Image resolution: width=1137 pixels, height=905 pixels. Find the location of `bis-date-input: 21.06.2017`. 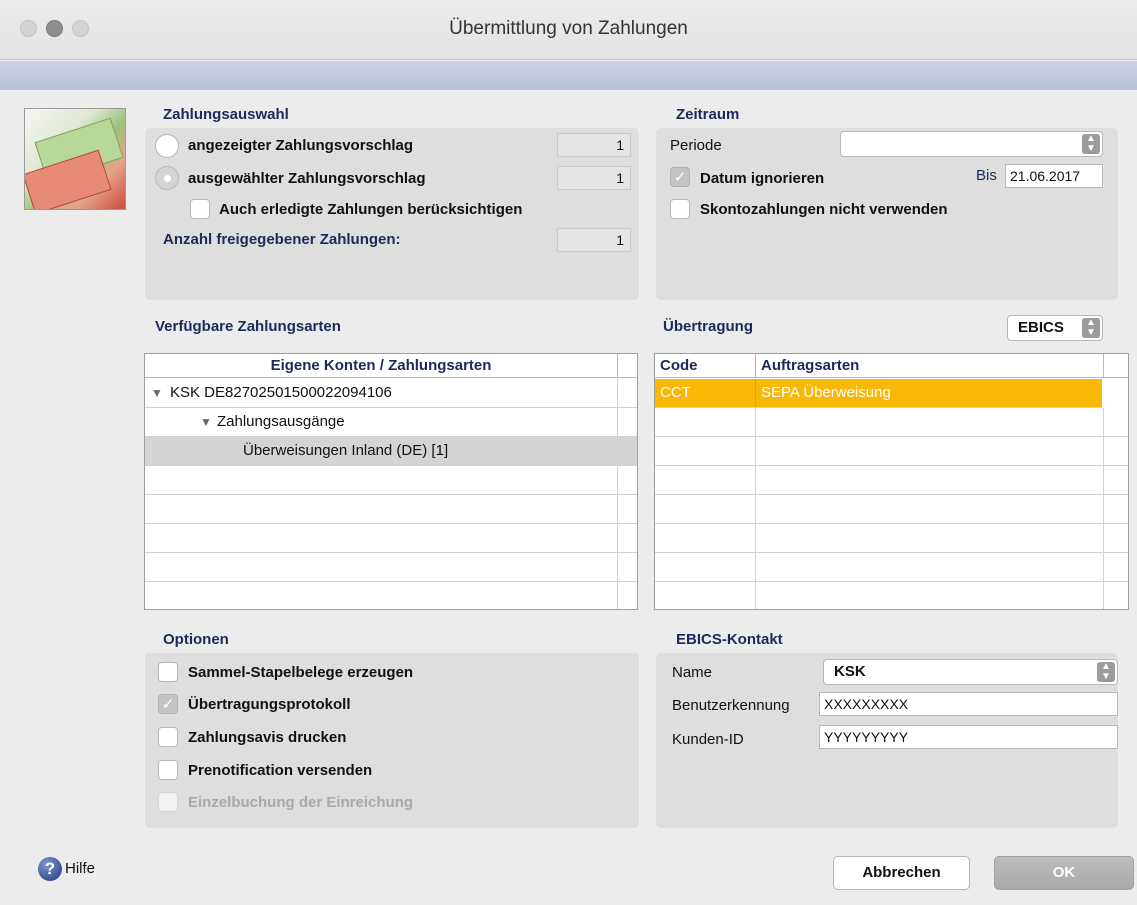

bis-date-input: 21.06.2017 is located at coordinates (1054, 176).